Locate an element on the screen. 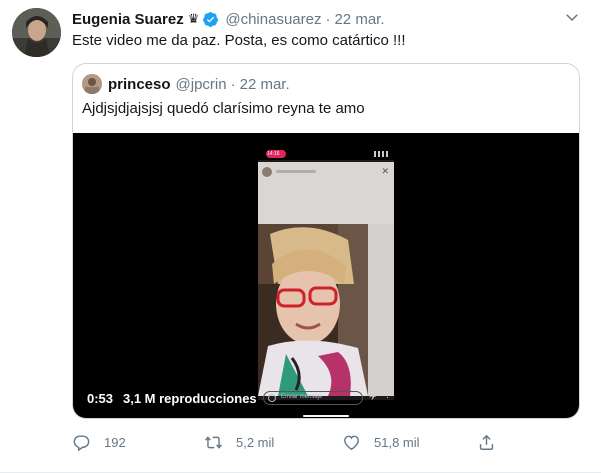 This screenshot has height=473, width=601. reply-button: 192 is located at coordinates (99, 442).